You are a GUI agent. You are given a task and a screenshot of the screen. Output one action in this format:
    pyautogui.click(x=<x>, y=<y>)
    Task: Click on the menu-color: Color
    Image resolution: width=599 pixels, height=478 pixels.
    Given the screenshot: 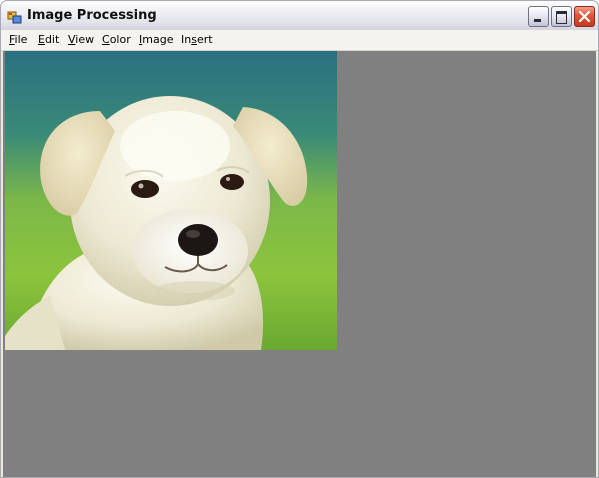 What is the action you would take?
    pyautogui.click(x=116, y=39)
    